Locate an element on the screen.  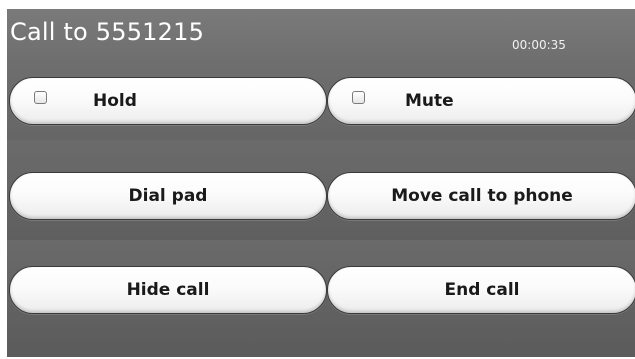
dial-pad-label: Dial pad is located at coordinates (168, 196).